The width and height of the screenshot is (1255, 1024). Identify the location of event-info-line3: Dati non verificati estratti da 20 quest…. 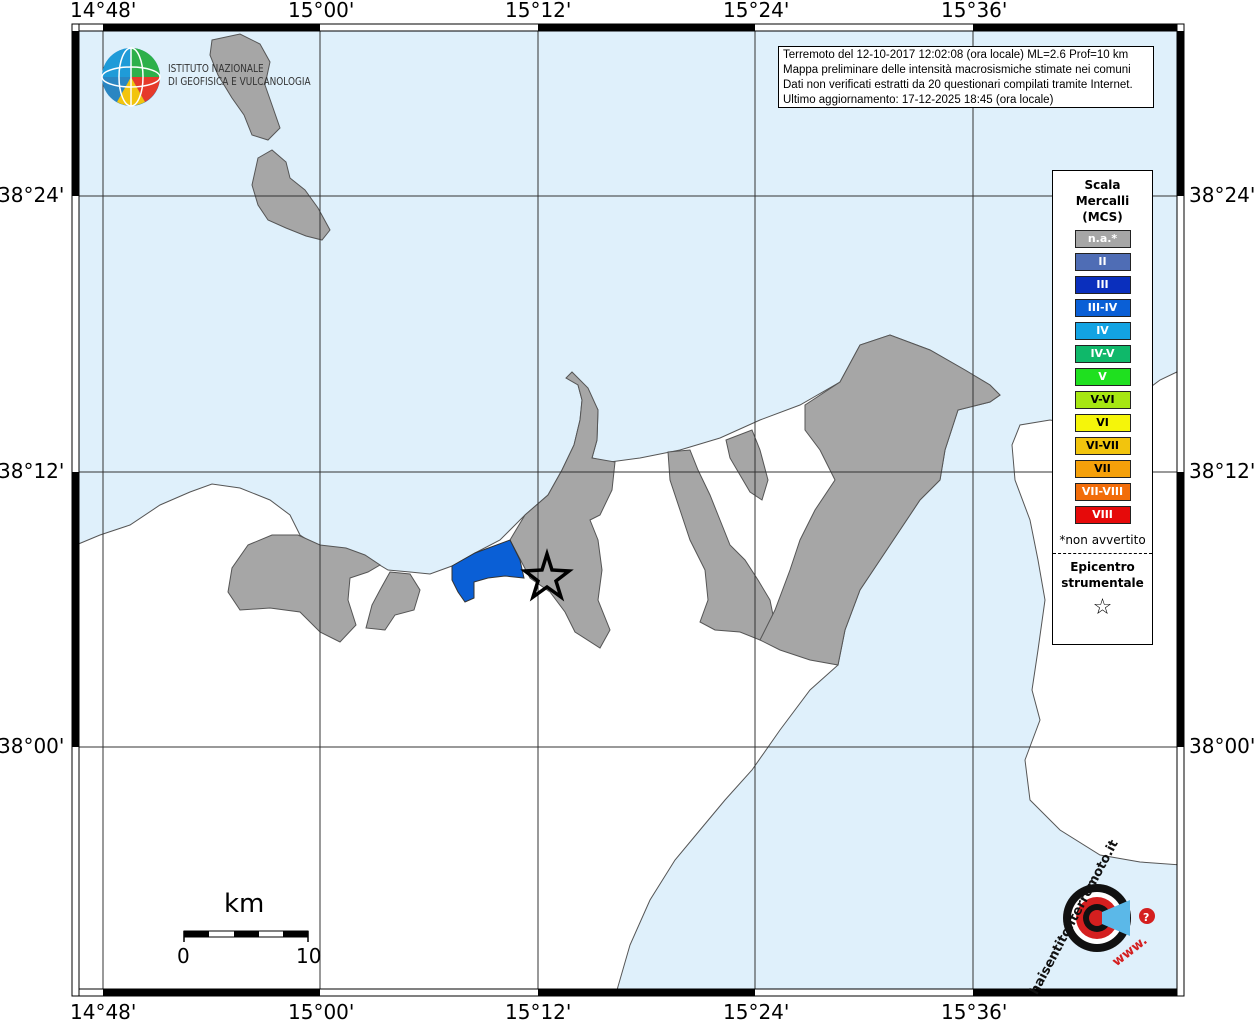
(958, 85).